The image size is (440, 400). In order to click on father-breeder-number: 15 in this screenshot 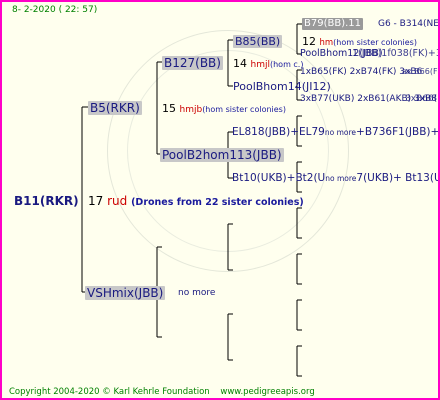, I will do `click(169, 108)`.